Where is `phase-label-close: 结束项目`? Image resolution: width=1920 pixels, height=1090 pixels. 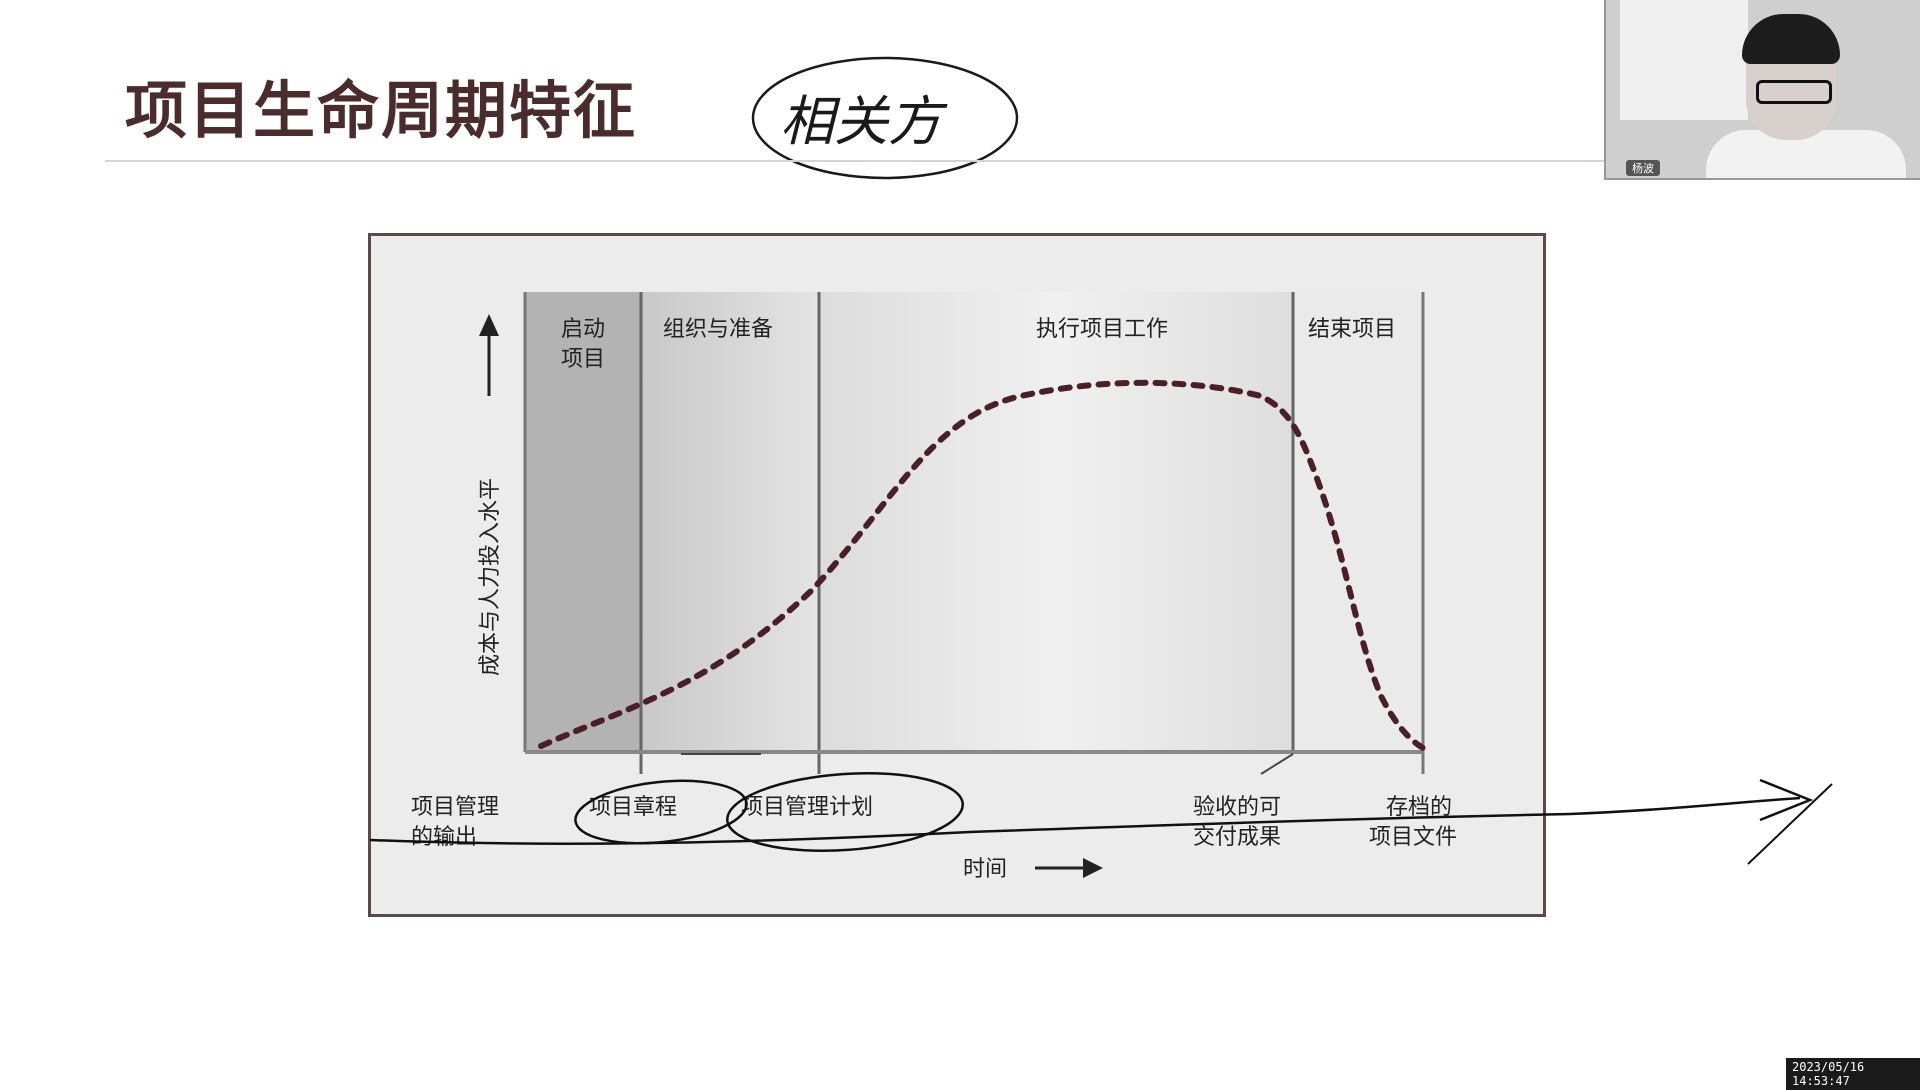
phase-label-close: 结束项目 is located at coordinates (1352, 329).